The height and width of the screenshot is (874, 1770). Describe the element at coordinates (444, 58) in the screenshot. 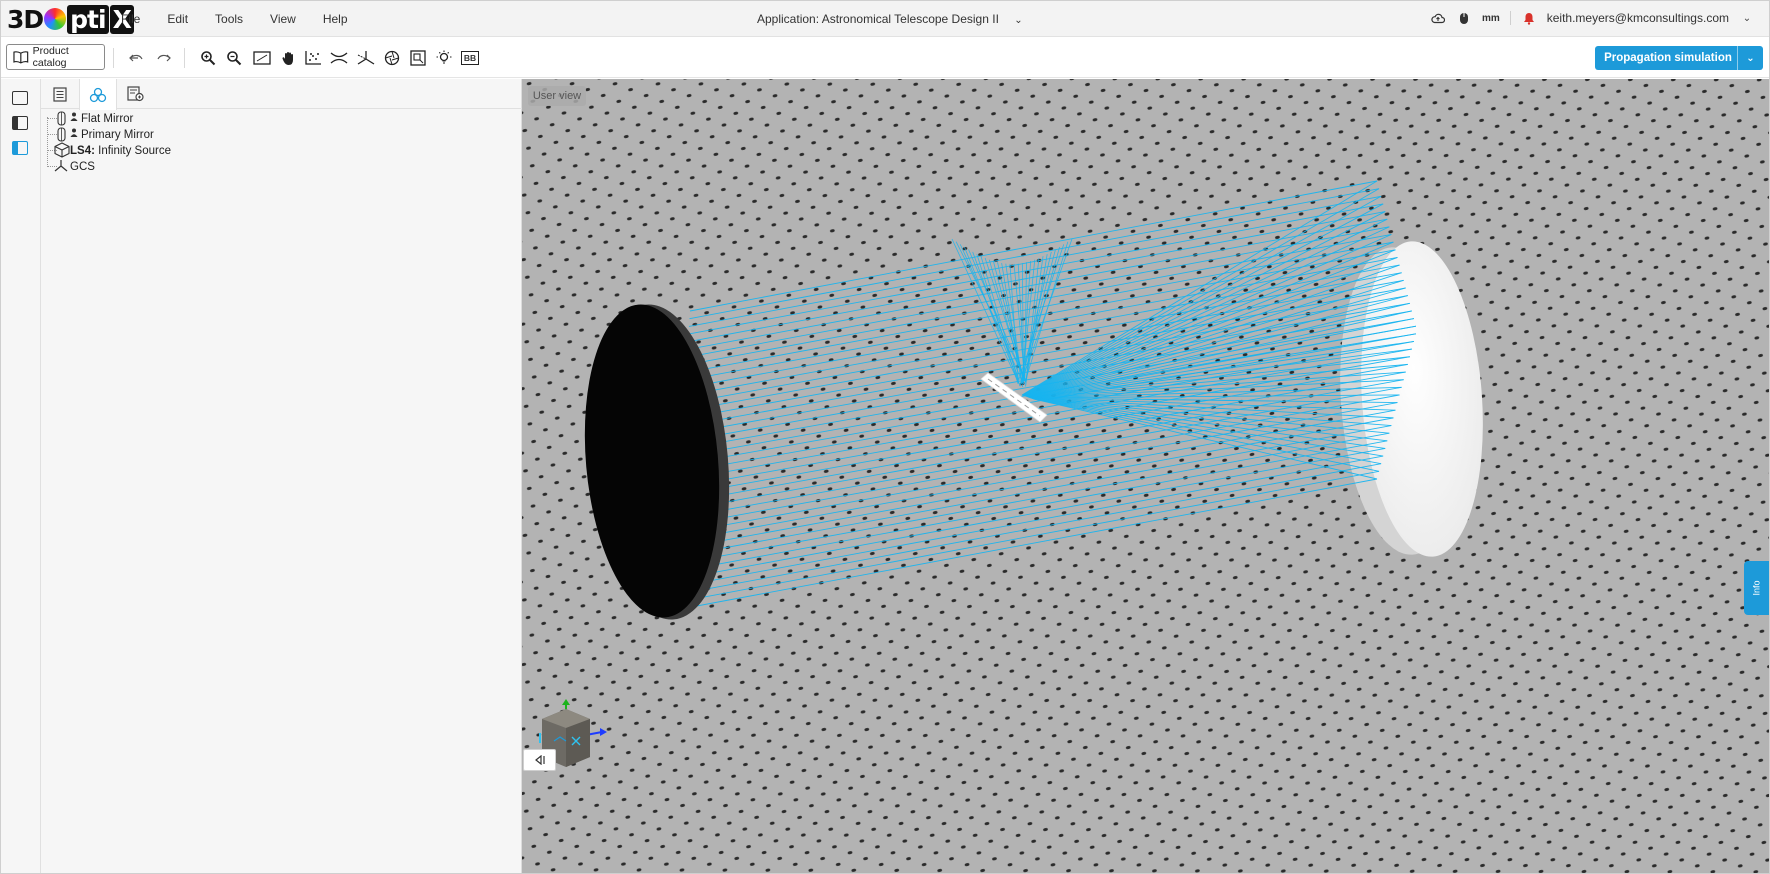

I see `light-bulb-icon` at that location.